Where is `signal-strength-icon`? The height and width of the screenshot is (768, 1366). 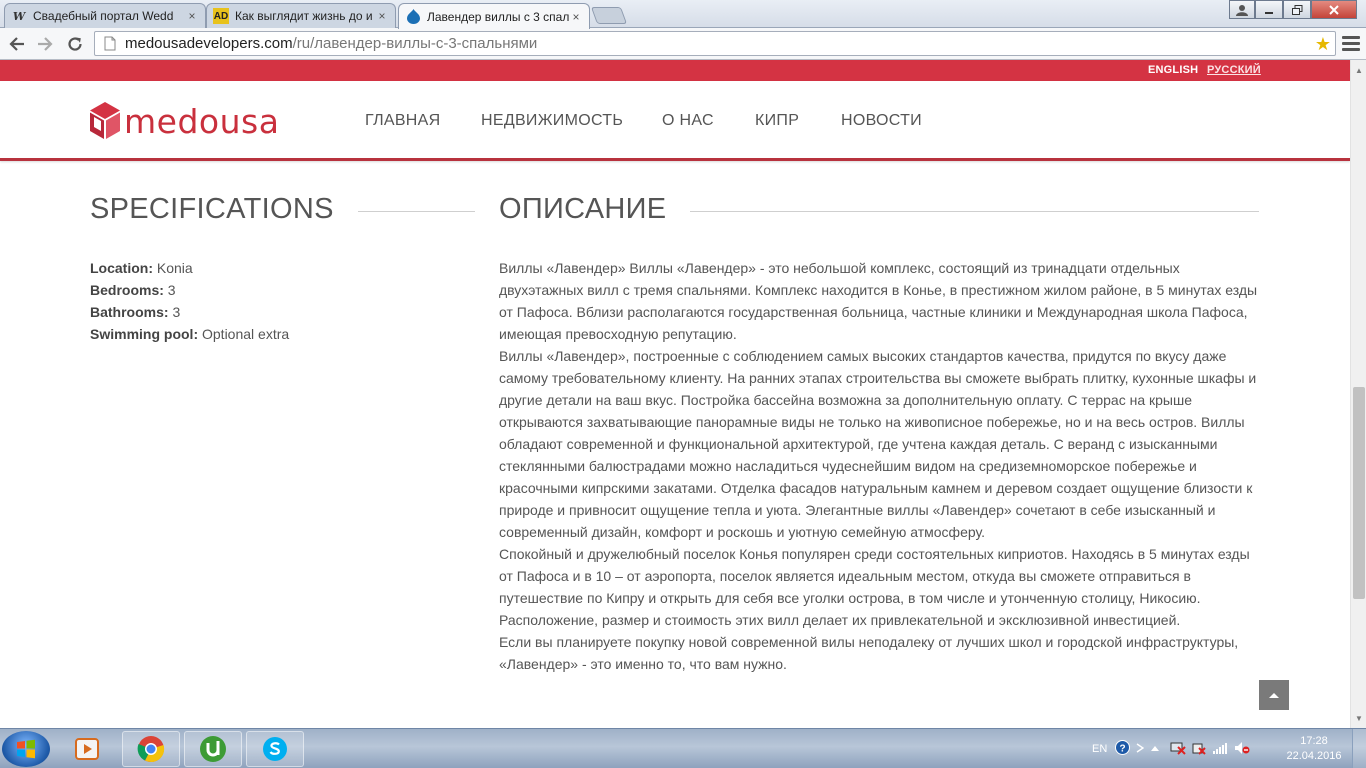
signal-strength-icon is located at coordinates (1220, 749).